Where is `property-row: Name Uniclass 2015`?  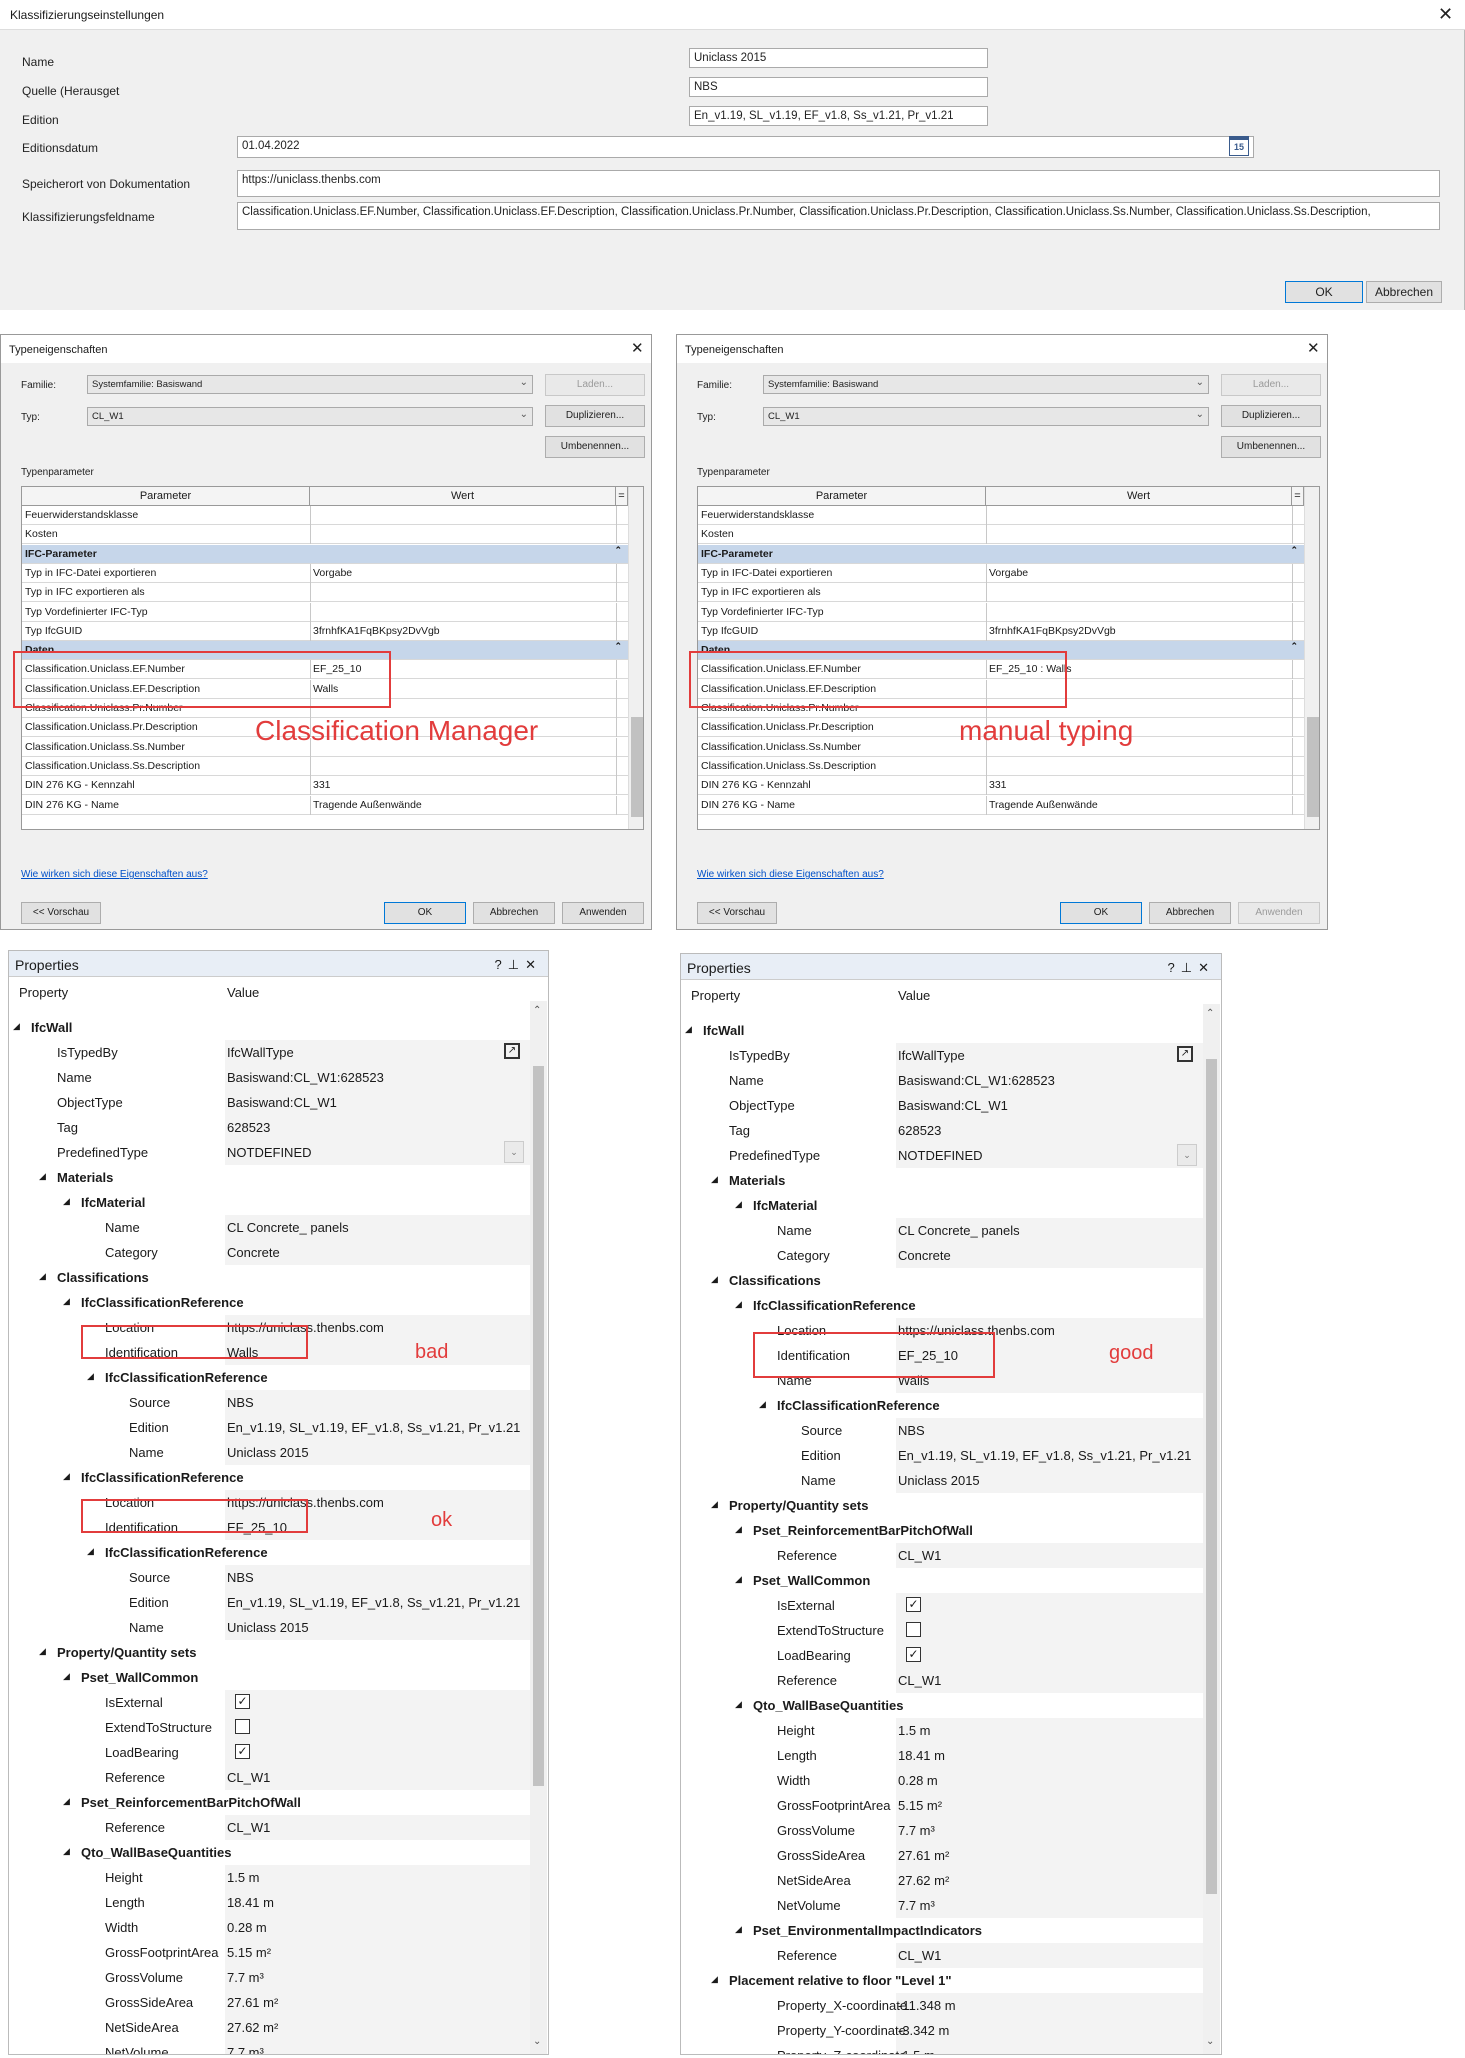
property-row: Name Uniclass 2015 is located at coordinates (942, 1480).